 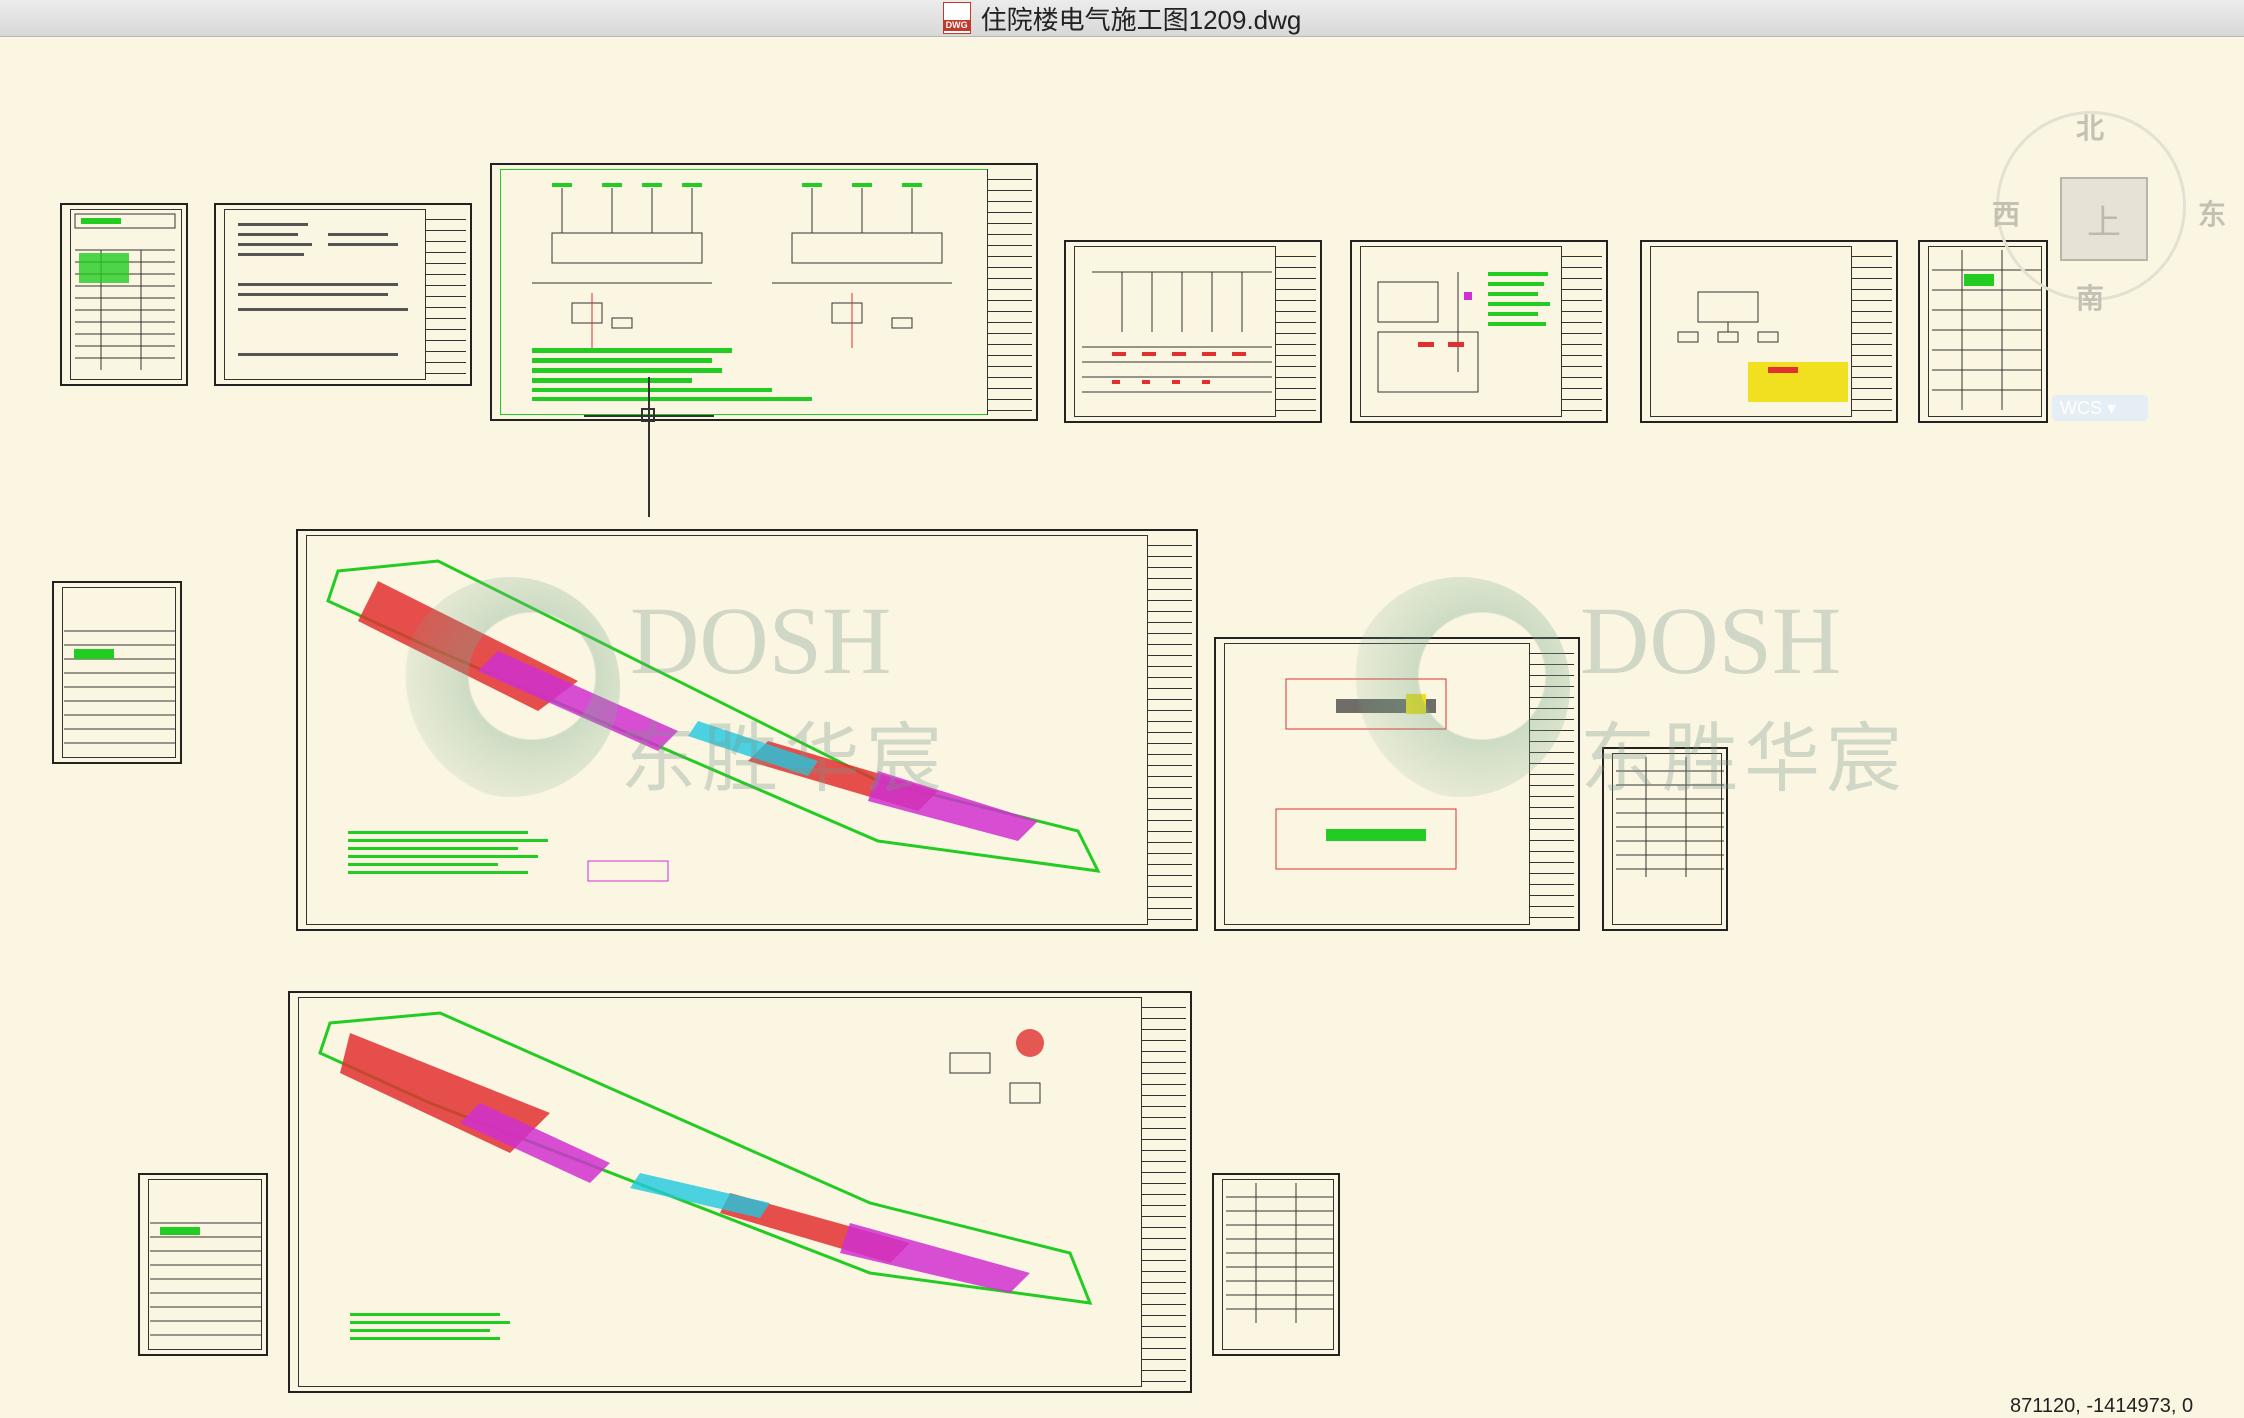 What do you see at coordinates (2104, 219) in the screenshot?
I see `viewcube-top-face: 上` at bounding box center [2104, 219].